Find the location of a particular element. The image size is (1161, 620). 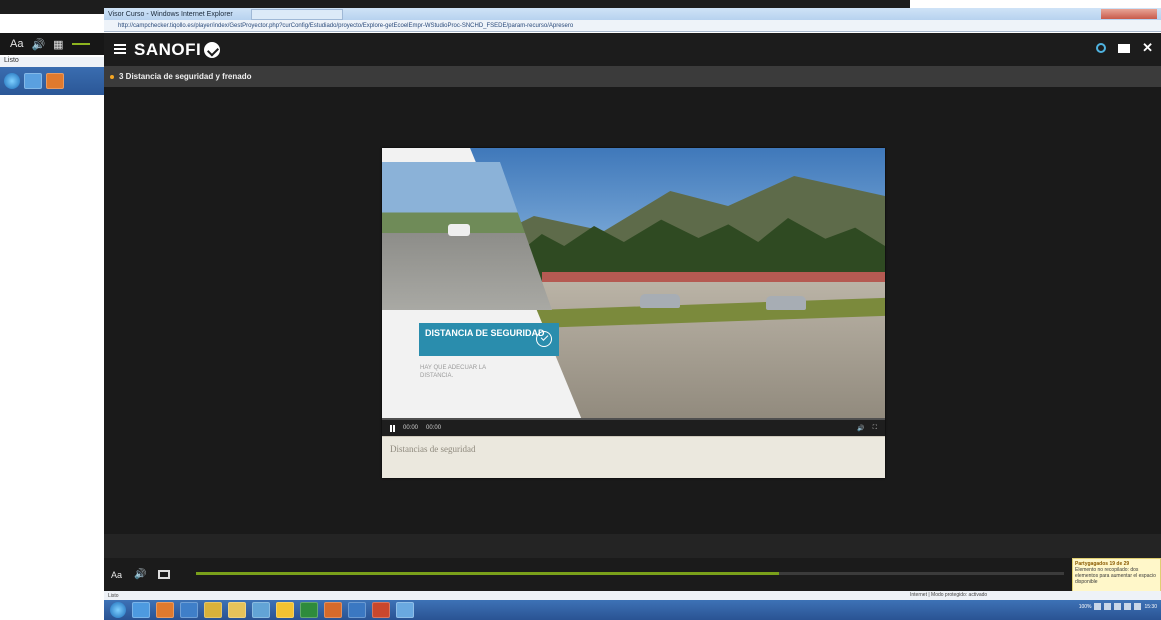

close-icon: ✕ is located at coordinates (1147, 47).